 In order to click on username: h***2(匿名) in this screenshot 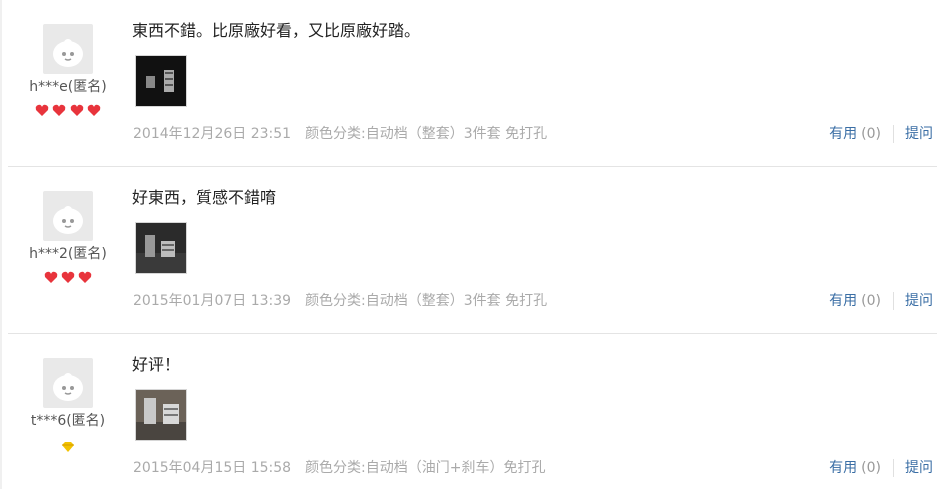, I will do `click(68, 254)`.